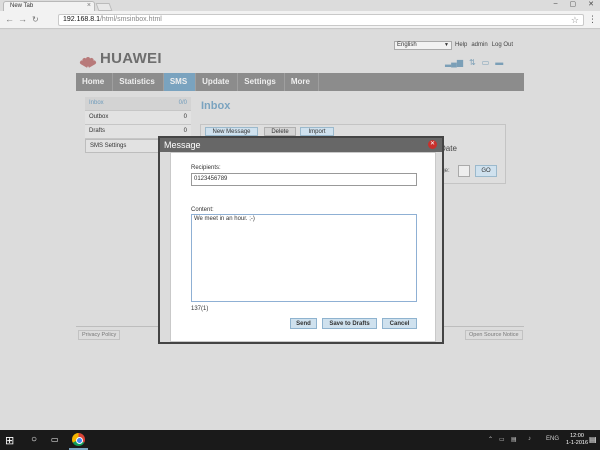 This screenshot has height=450, width=600. Describe the element at coordinates (202, 210) in the screenshot. I see `content-label: Content:` at that location.